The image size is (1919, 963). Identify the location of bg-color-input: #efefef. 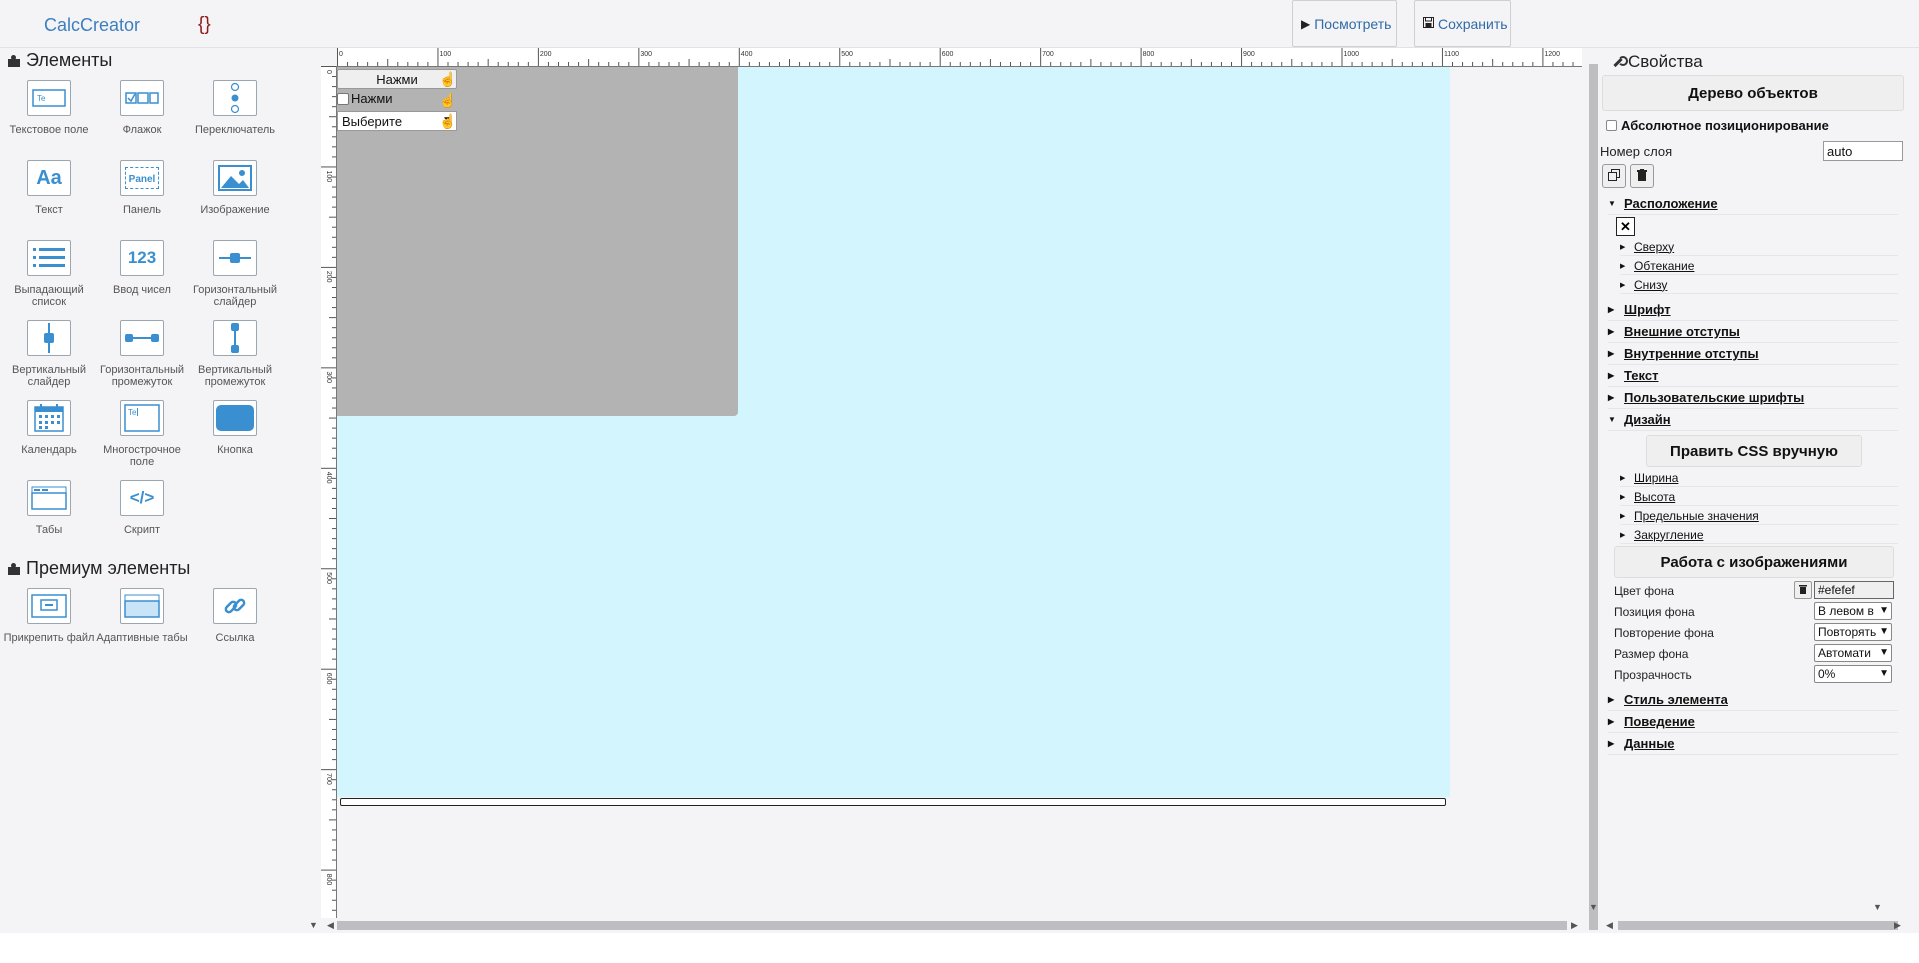
(1854, 590).